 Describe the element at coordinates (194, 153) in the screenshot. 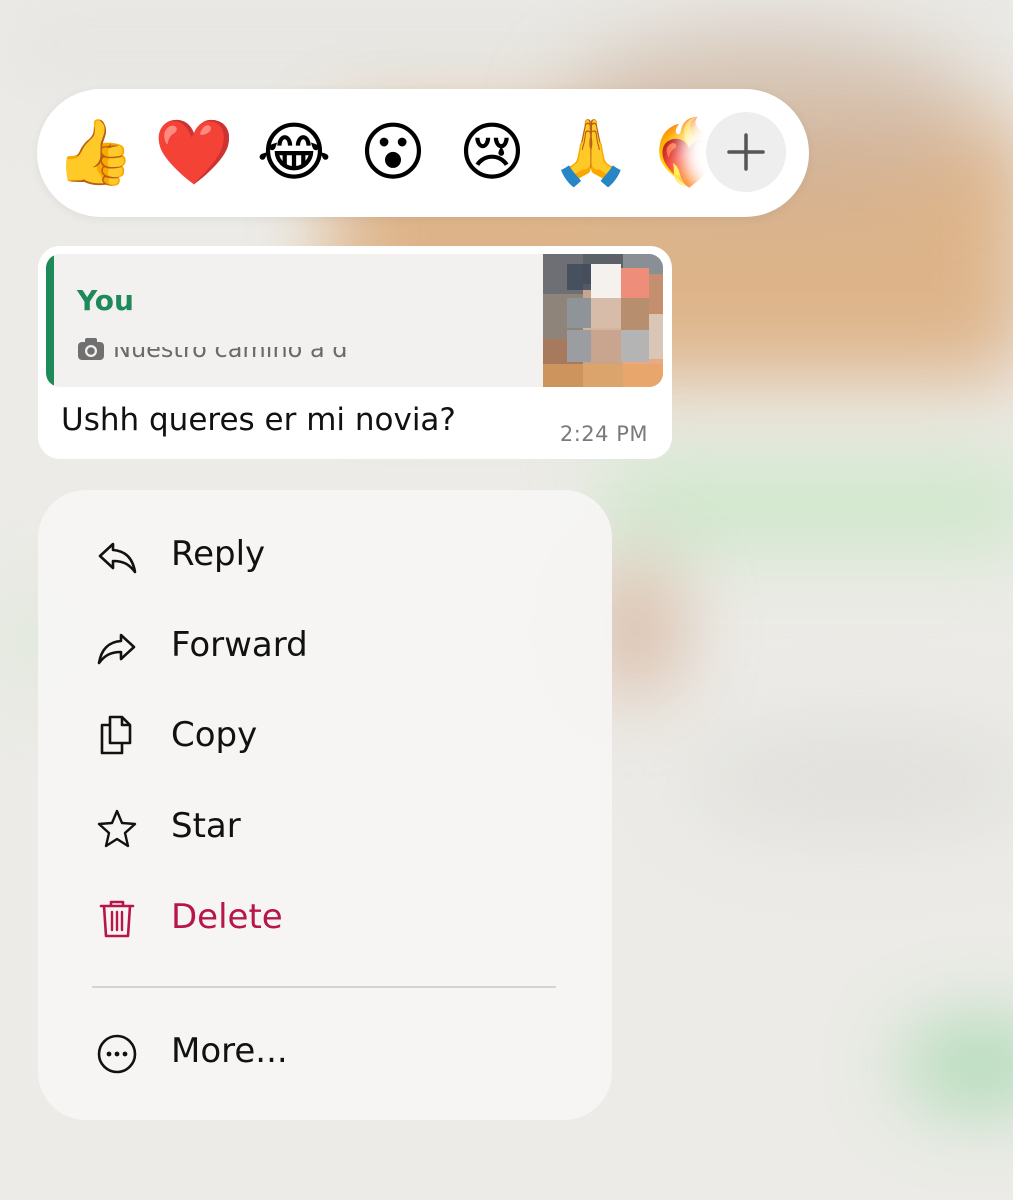

I see `reaction-red-heart: ❤️` at that location.